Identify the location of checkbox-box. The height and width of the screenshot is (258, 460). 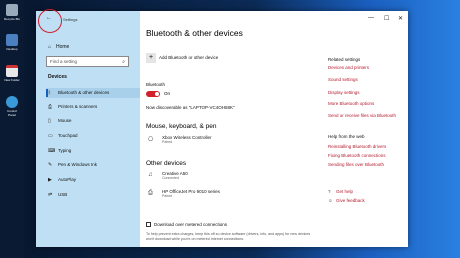
(148, 225).